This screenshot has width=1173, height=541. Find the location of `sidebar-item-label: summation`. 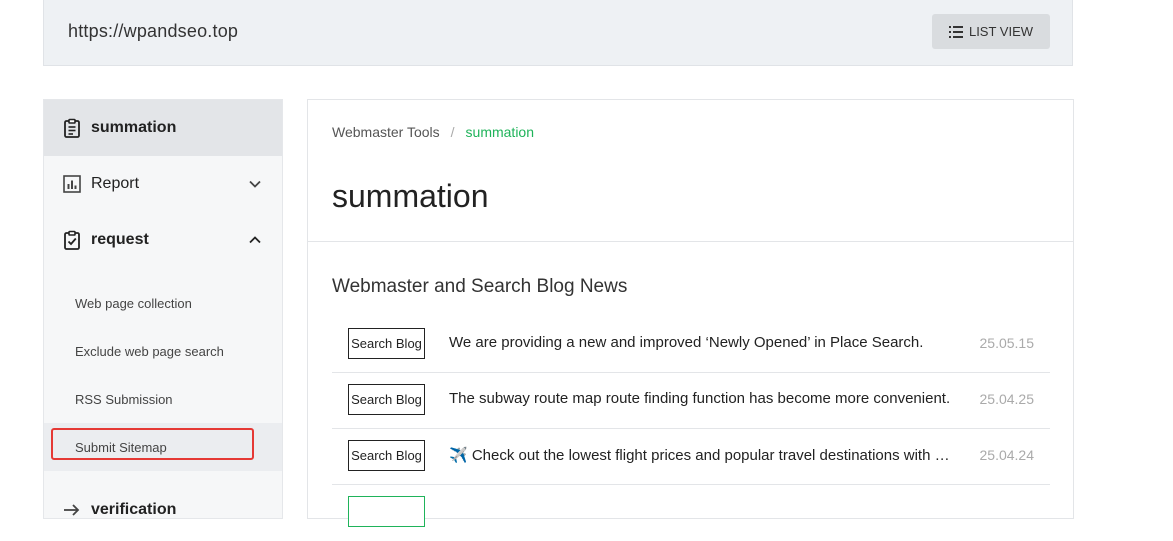

sidebar-item-label: summation is located at coordinates (134, 127).